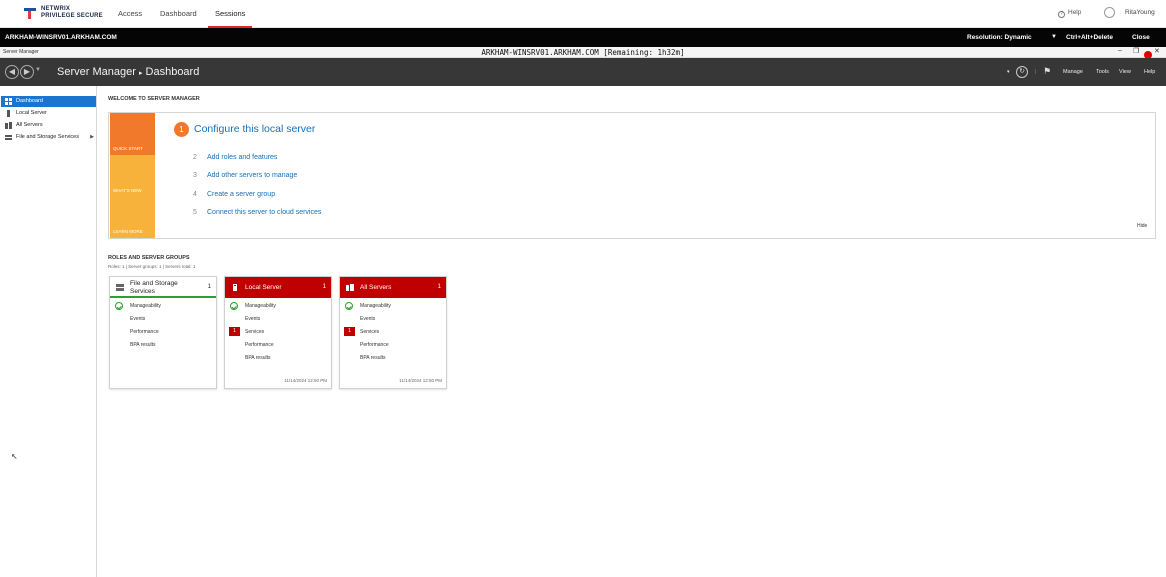 The height and width of the screenshot is (577, 1166). I want to click on add-servers-link: Add other servers to manage, so click(252, 175).